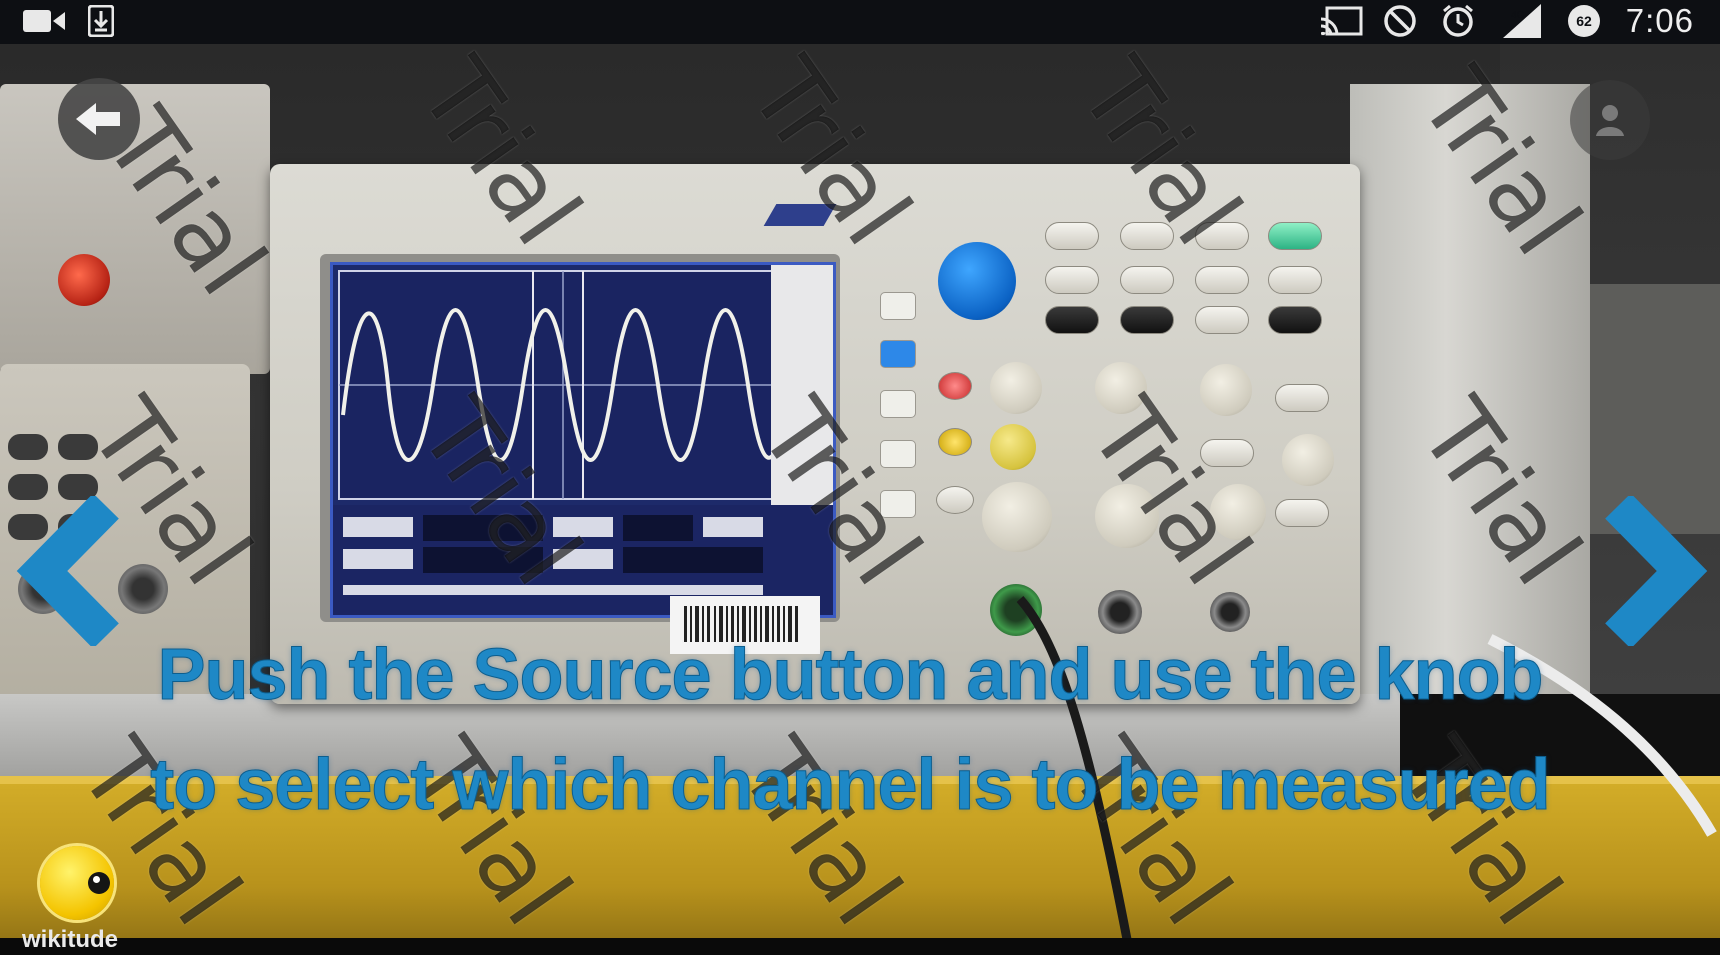 The height and width of the screenshot is (955, 1720). I want to click on wikitude-logo: wikitude, so click(78, 899).